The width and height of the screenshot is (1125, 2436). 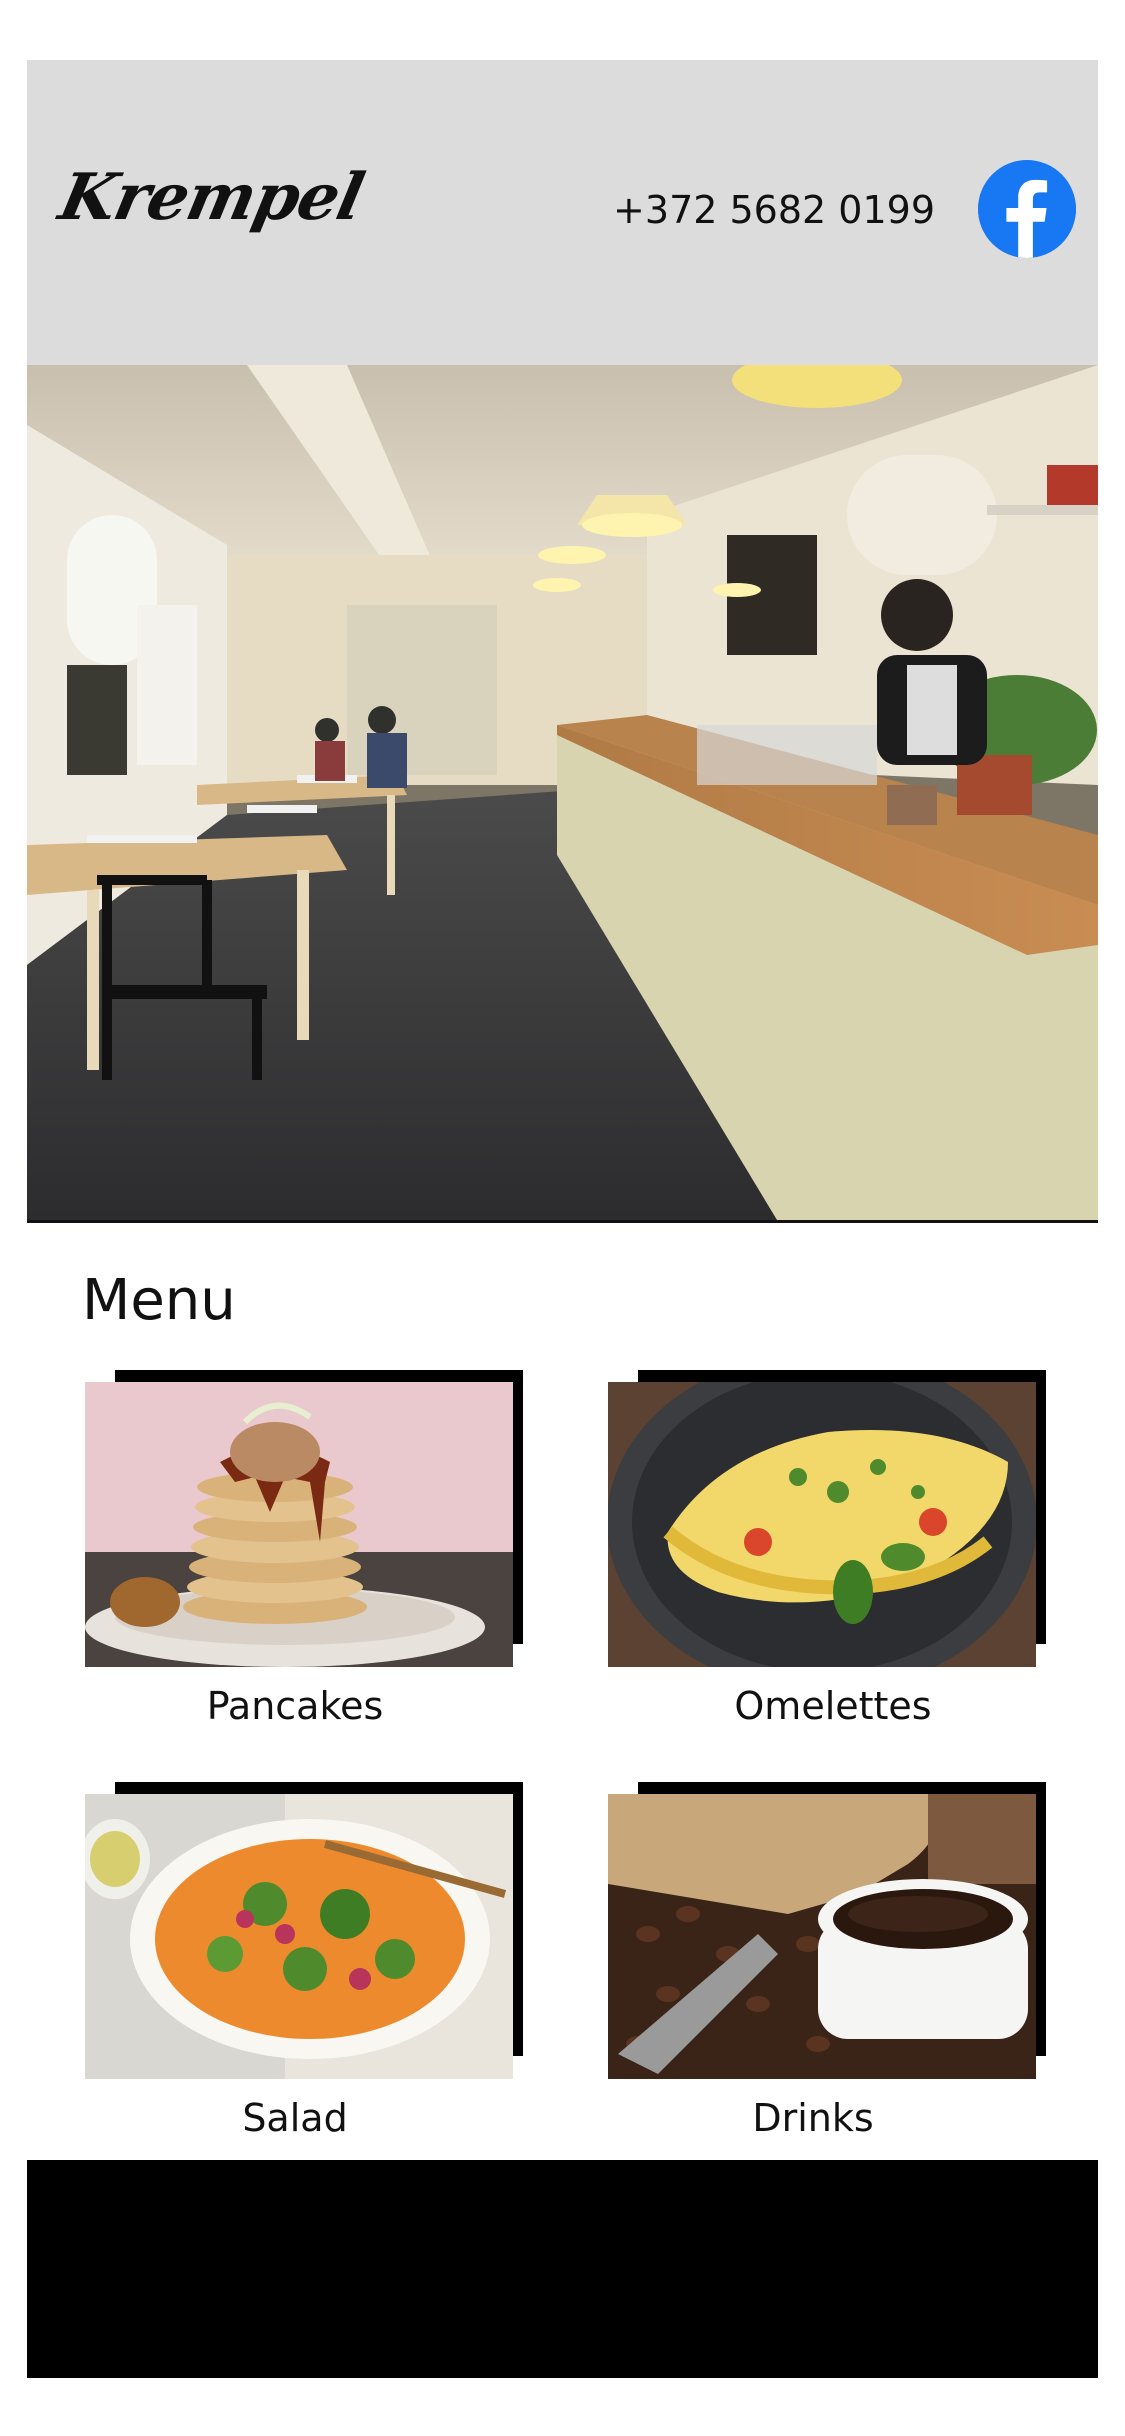 I want to click on omelette-photo, so click(x=822, y=1524).